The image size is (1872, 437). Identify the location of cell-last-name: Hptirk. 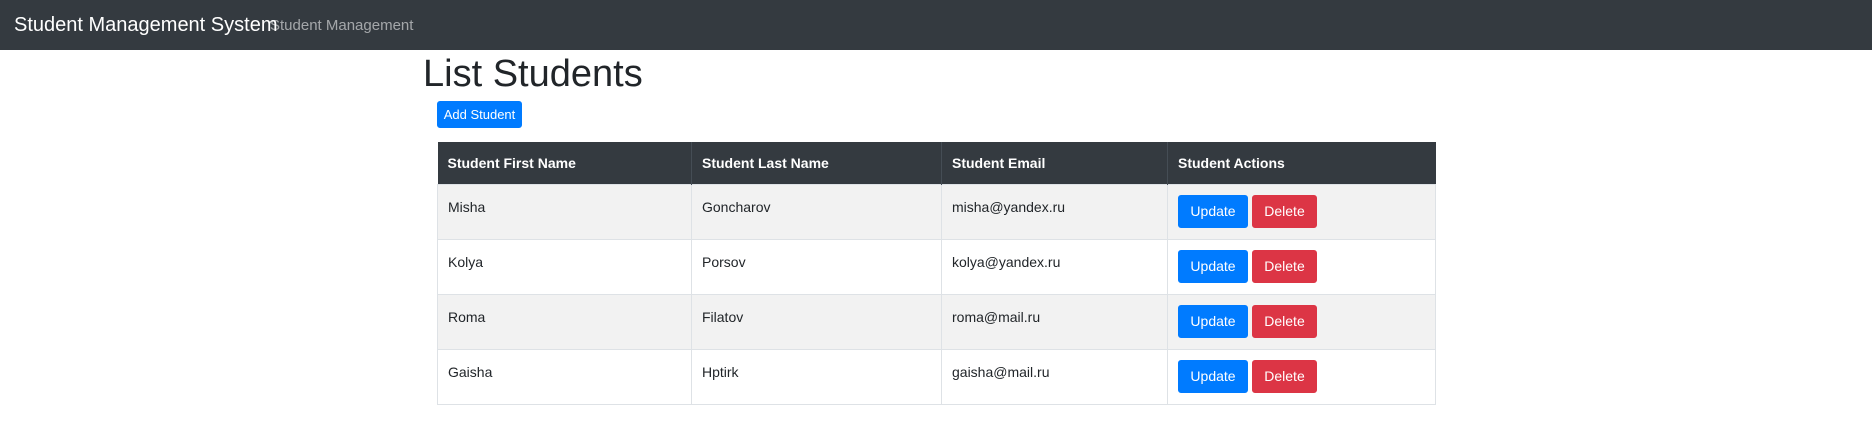
(816, 376).